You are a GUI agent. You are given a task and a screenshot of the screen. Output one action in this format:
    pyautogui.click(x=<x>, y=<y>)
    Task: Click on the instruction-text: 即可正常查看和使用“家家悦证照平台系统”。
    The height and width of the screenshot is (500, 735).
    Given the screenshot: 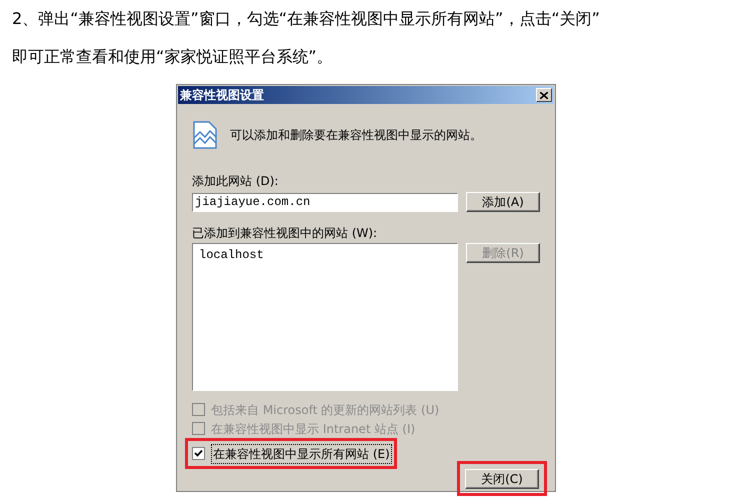 What is the action you would take?
    pyautogui.click(x=173, y=57)
    